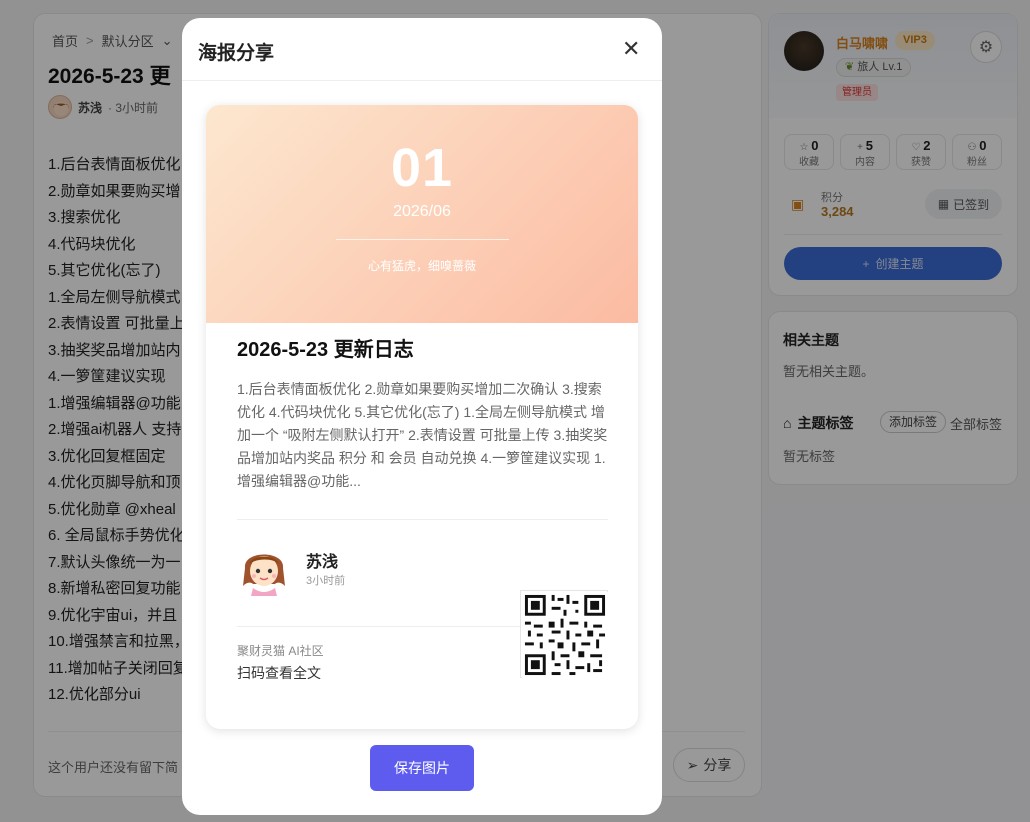 The height and width of the screenshot is (822, 1030). I want to click on poster-title: 2026-5-23 更新日志, so click(325, 350).